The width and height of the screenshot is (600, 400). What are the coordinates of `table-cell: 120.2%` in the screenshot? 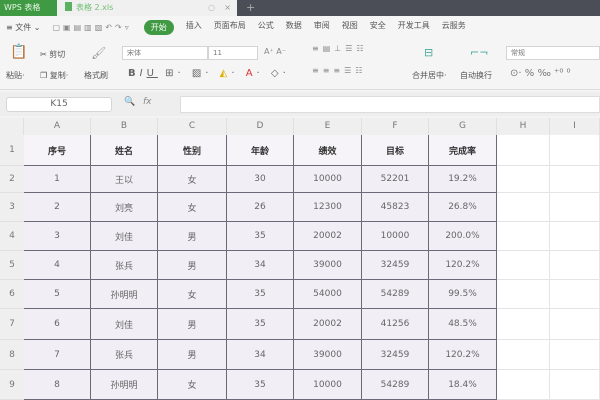 It's located at (463, 355).